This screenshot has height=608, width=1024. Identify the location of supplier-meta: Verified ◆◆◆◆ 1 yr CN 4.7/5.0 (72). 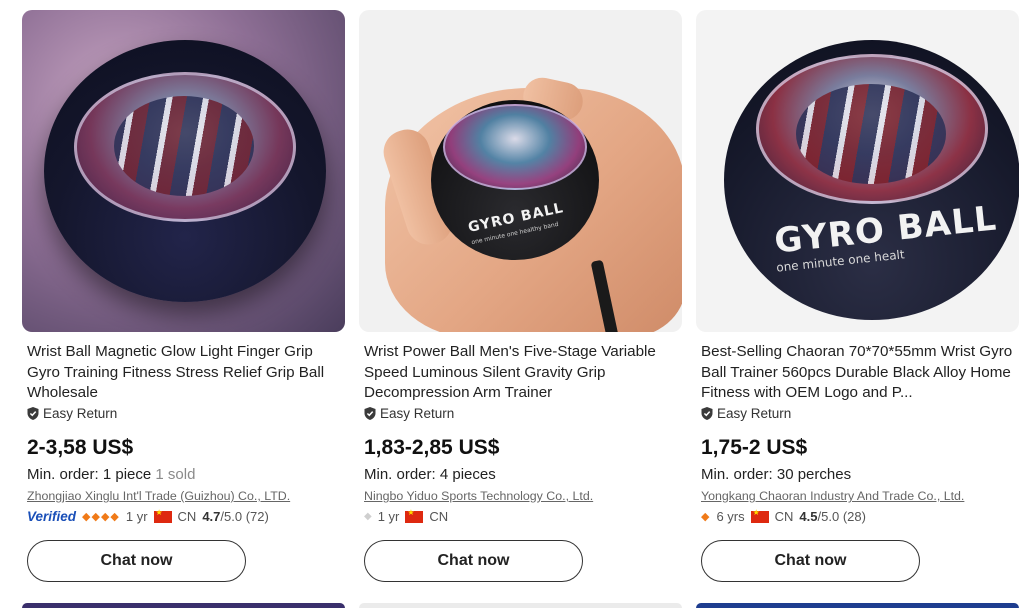
(148, 516).